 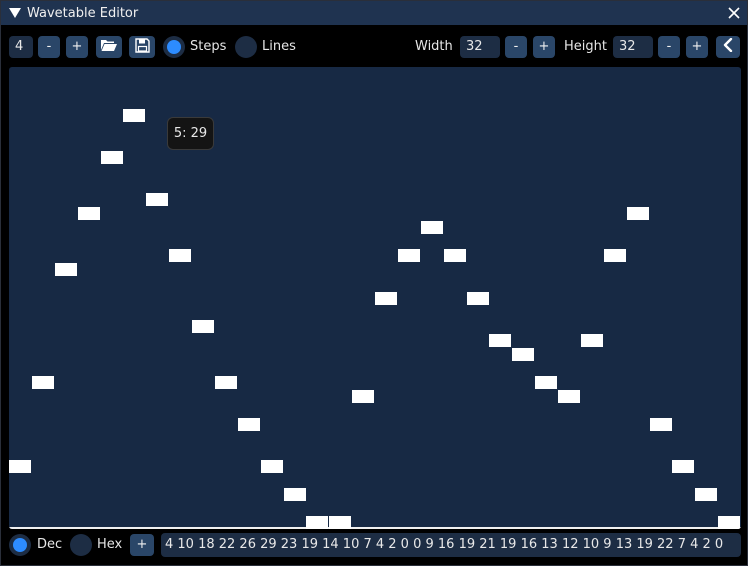 I want to click on width-decrement-button: -, so click(x=516, y=47).